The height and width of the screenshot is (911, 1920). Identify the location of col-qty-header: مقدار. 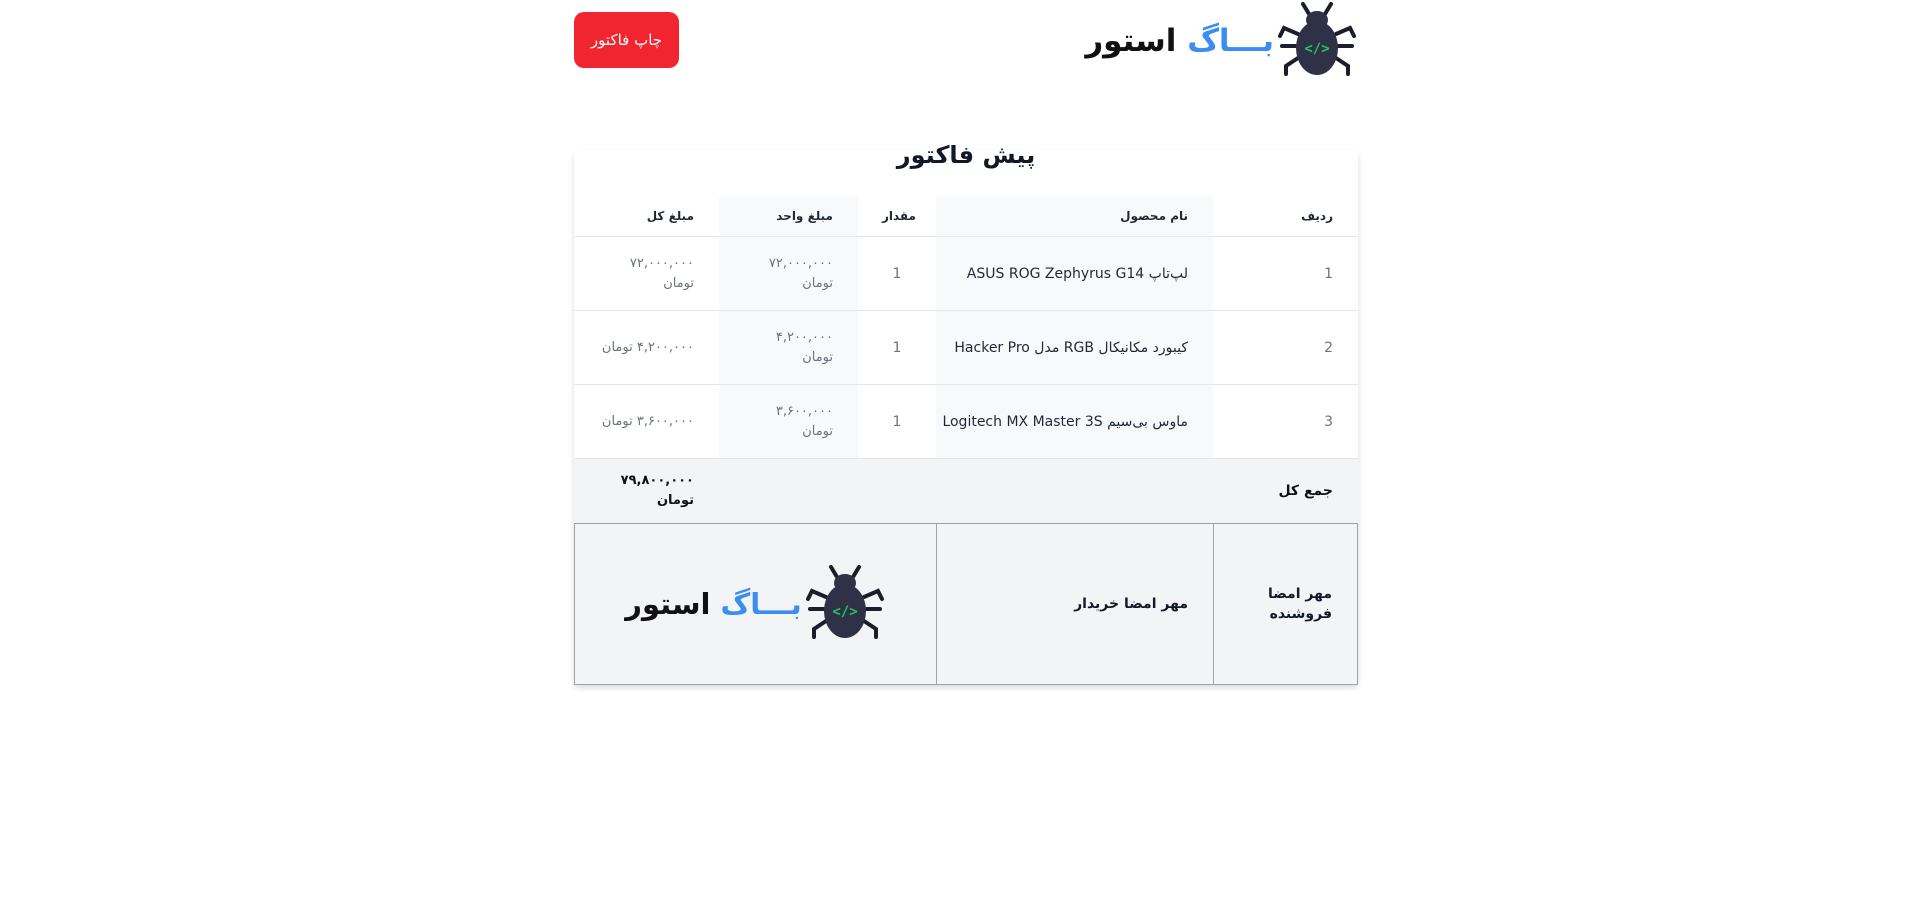
(898, 216).